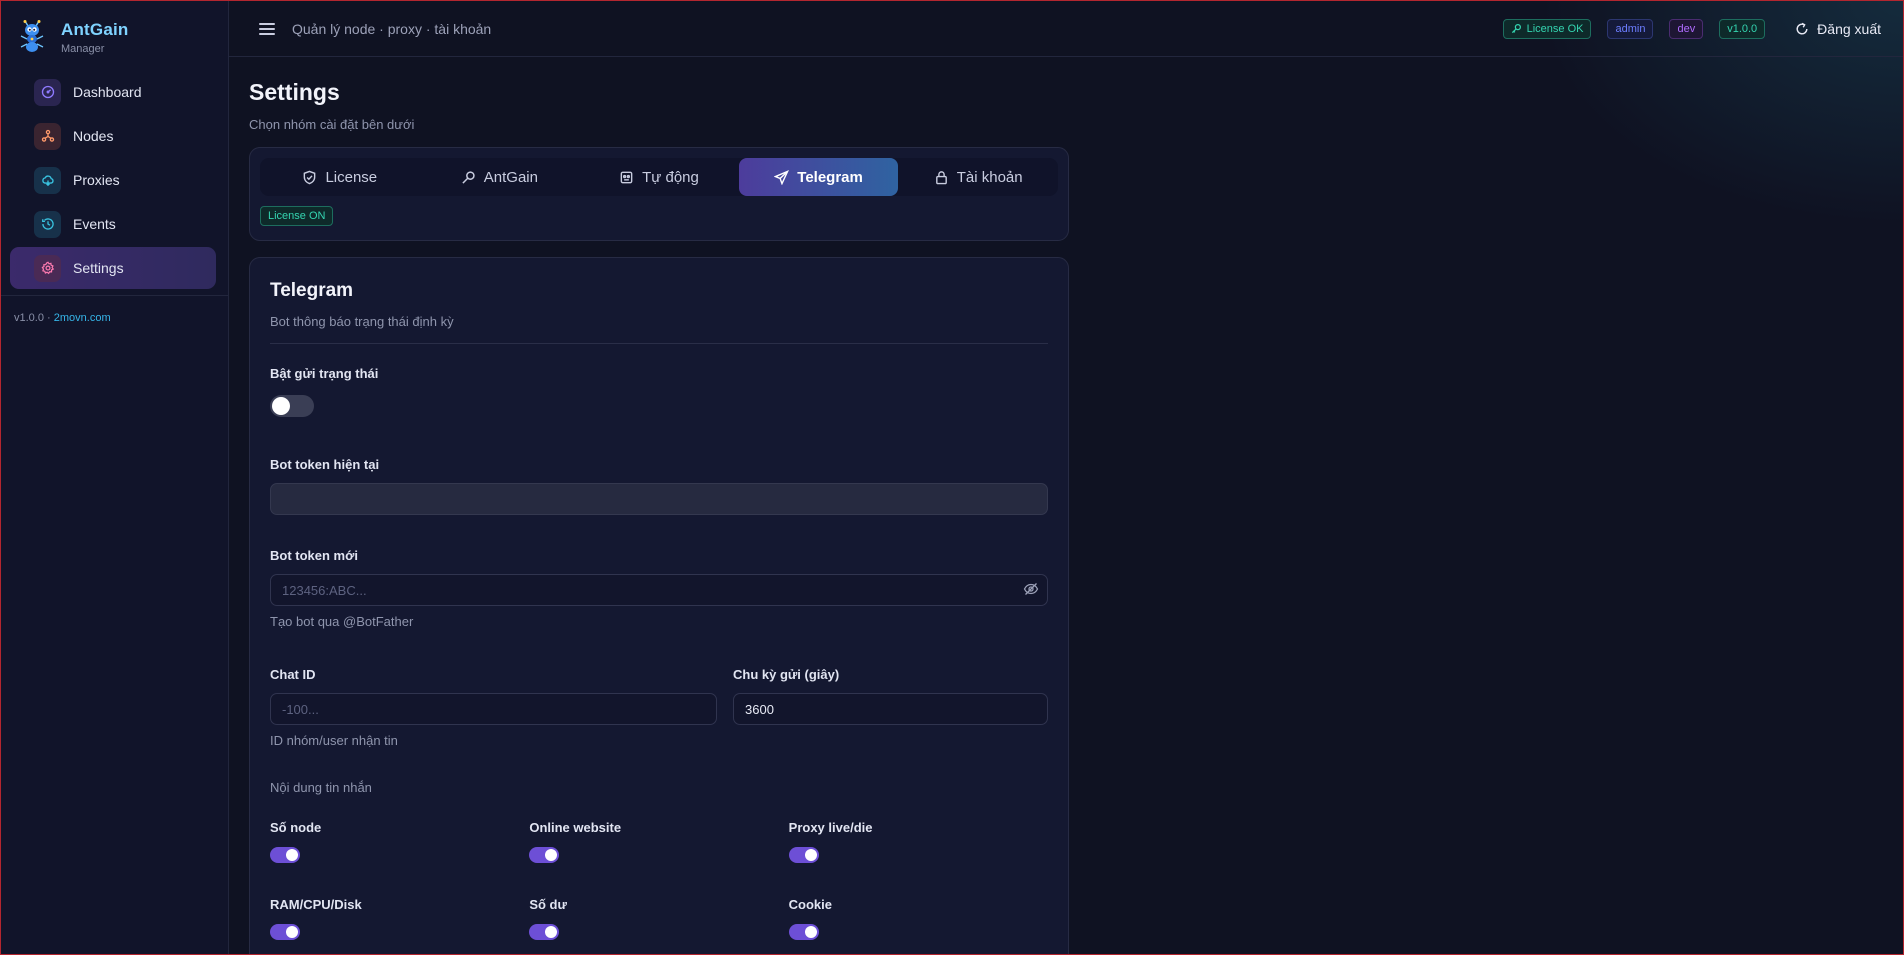  I want to click on current-token-field: Bot token hiện tại, so click(659, 486).